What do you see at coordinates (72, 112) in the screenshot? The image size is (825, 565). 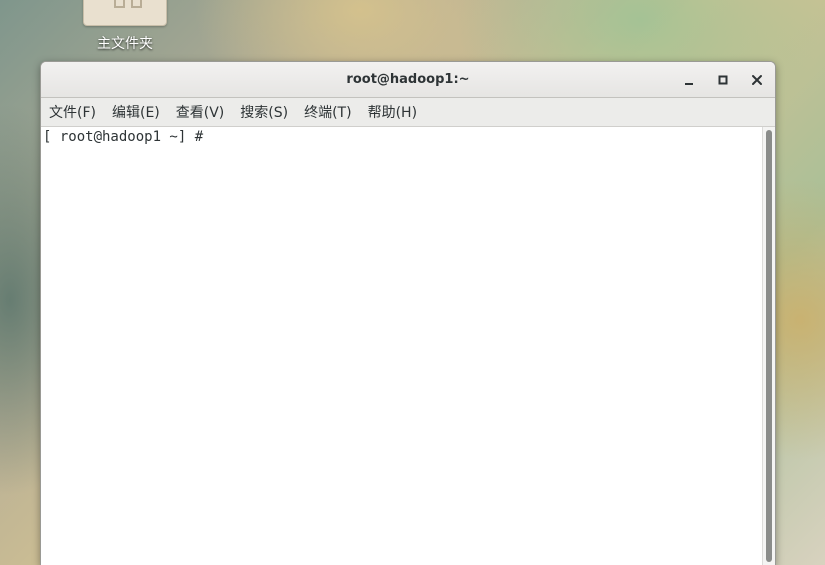 I see `menu-file: 文件(F)` at bounding box center [72, 112].